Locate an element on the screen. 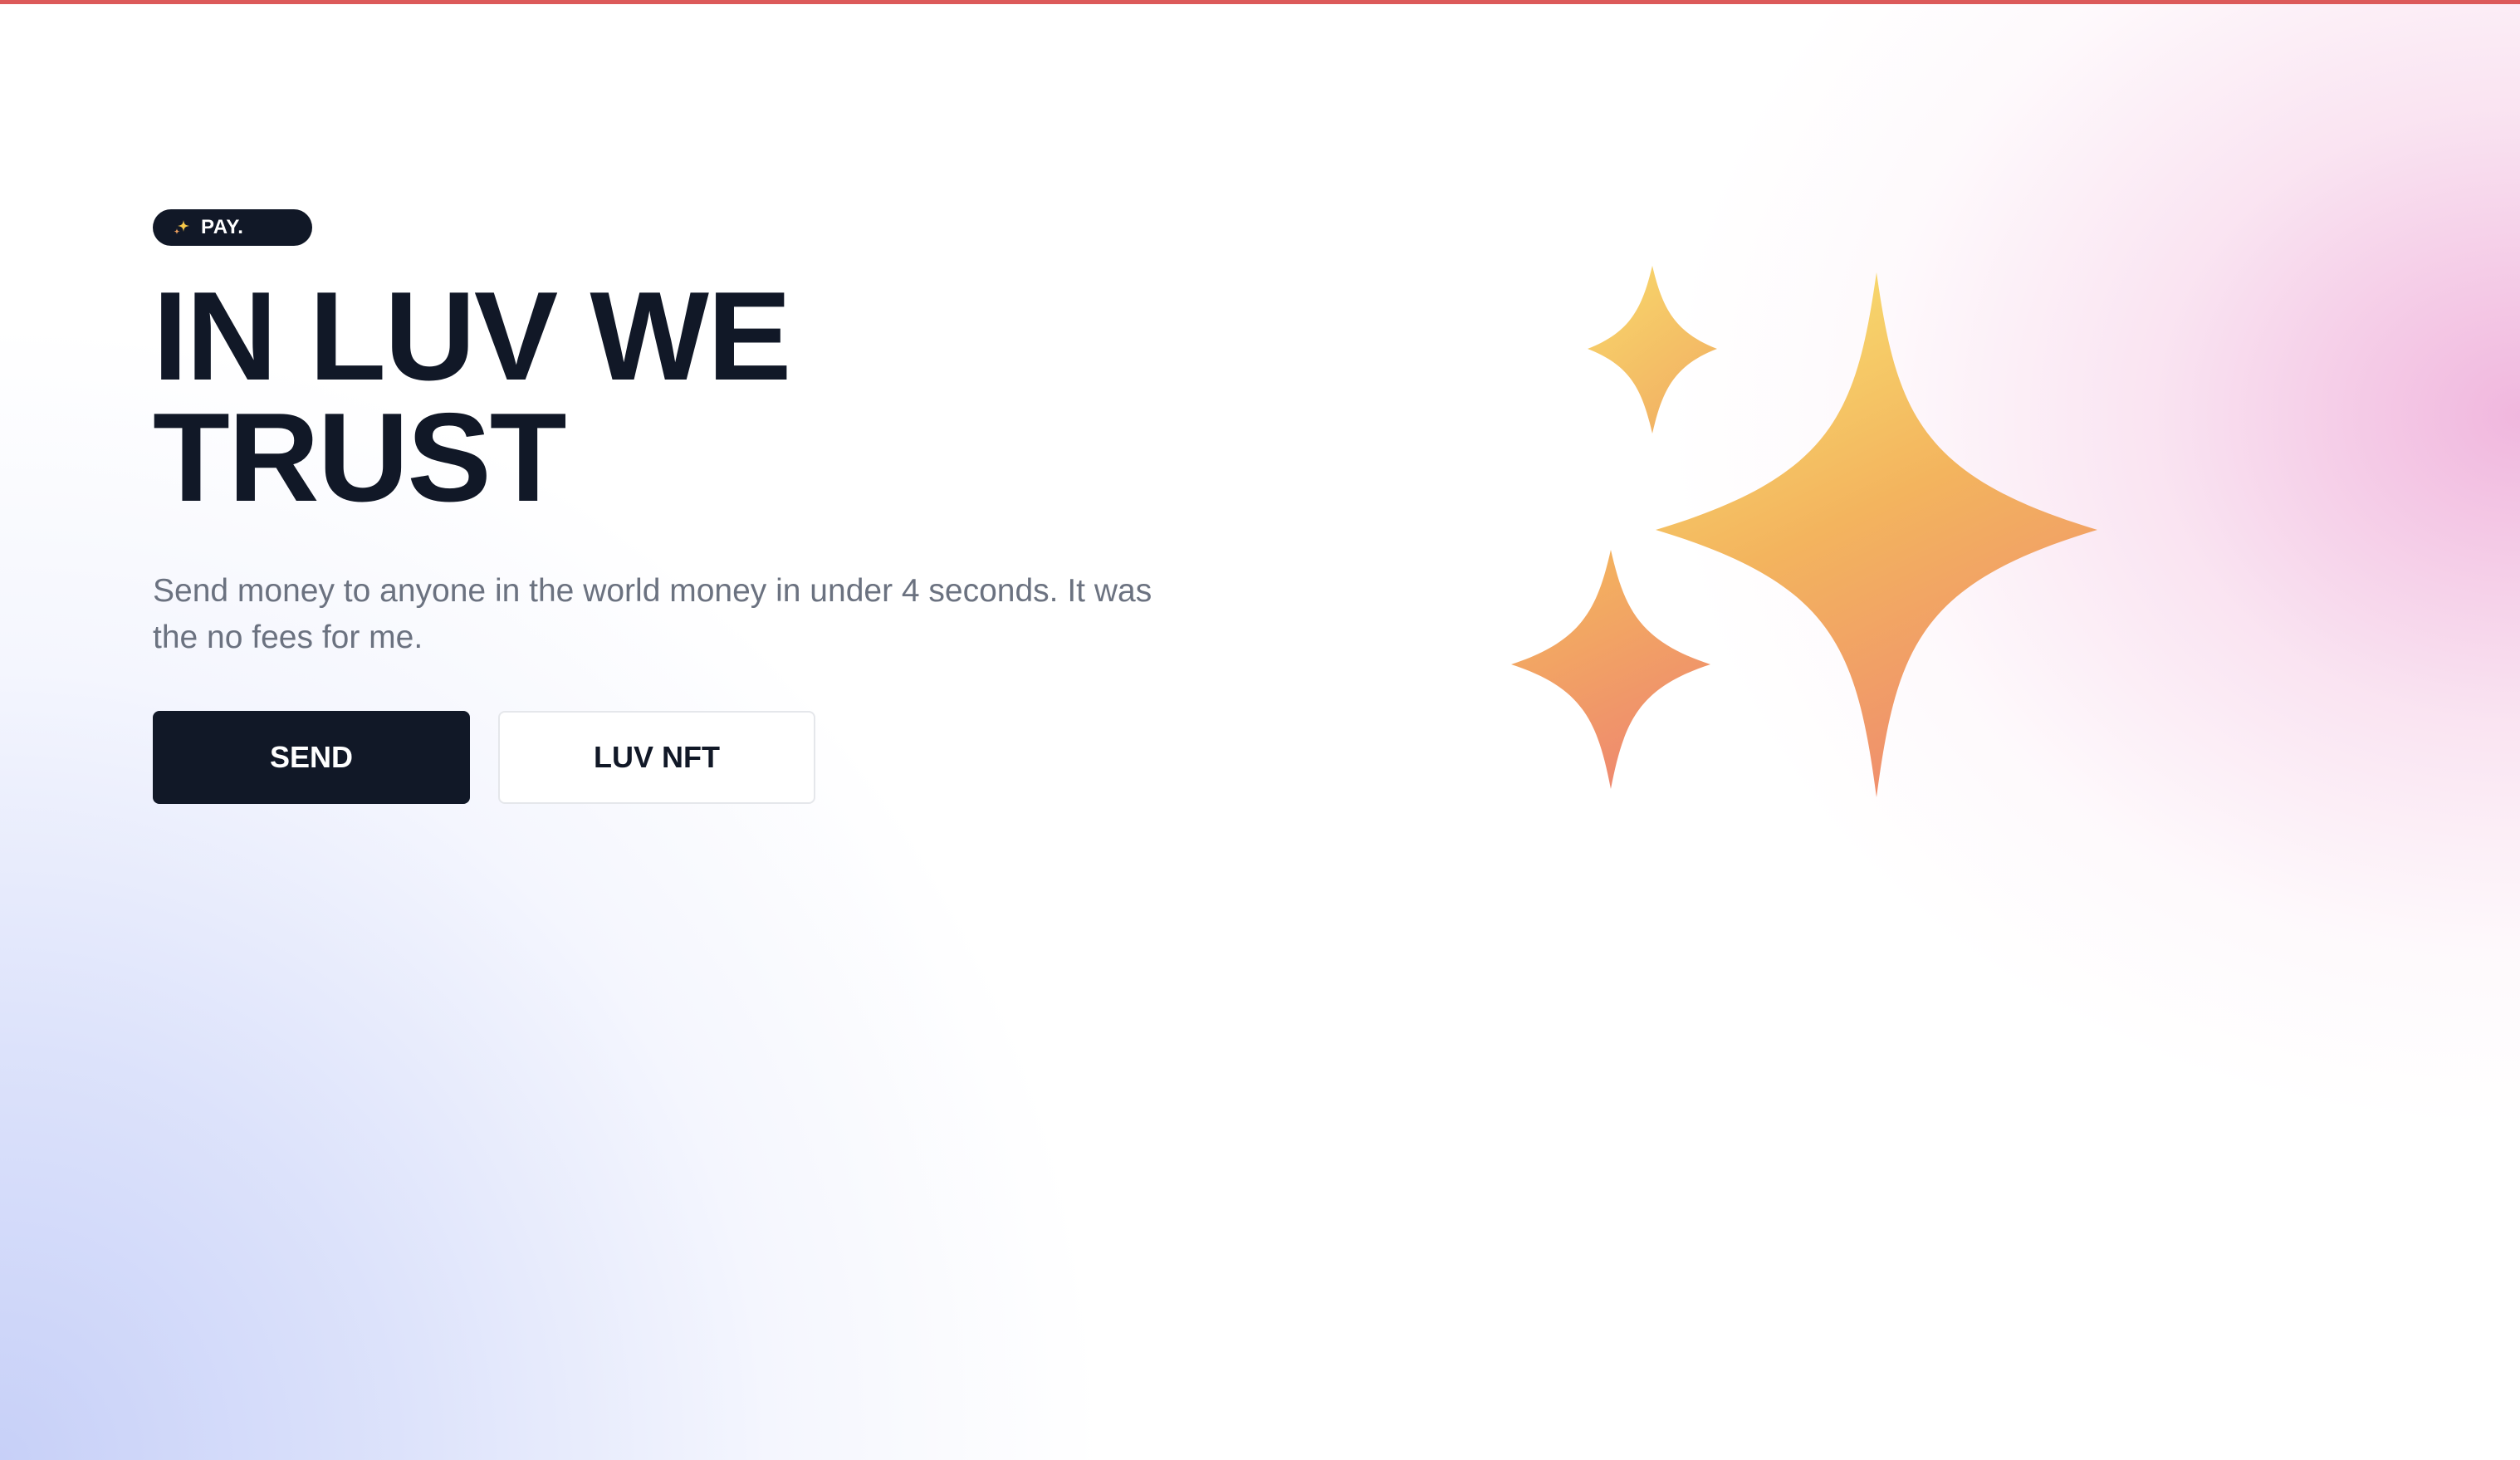 The width and height of the screenshot is (2520, 1460). send-button: SEND is located at coordinates (311, 757).